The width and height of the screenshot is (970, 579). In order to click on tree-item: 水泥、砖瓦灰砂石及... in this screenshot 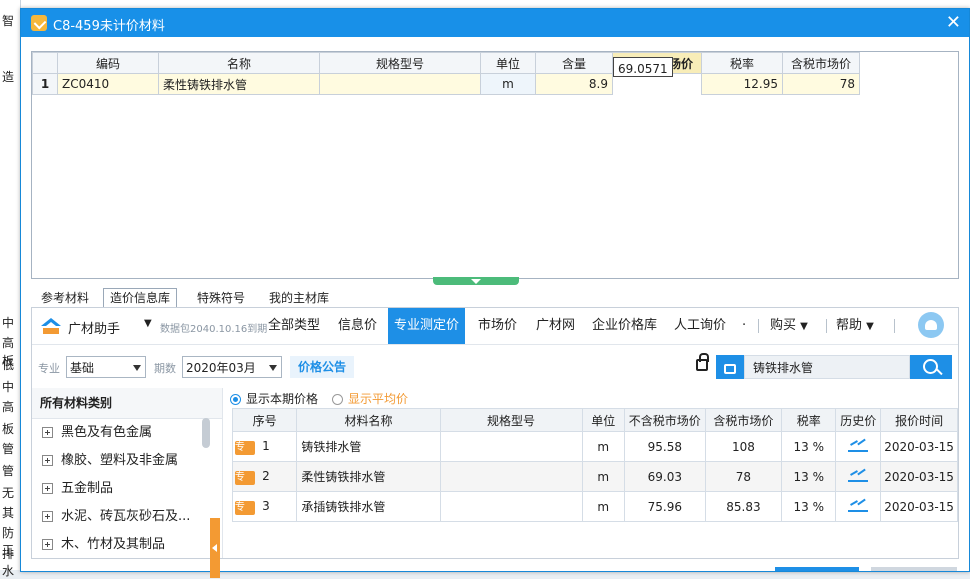, I will do `click(127, 517)`.